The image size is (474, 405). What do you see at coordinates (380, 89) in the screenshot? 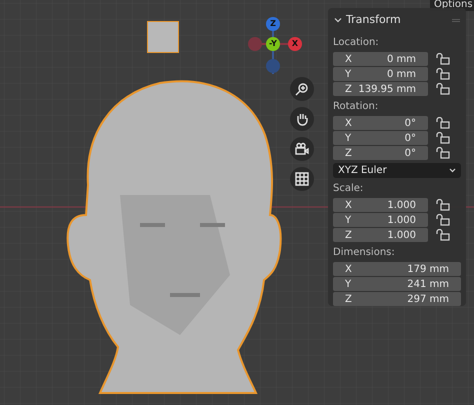
I see `number-field: Z 139.95 mm` at bounding box center [380, 89].